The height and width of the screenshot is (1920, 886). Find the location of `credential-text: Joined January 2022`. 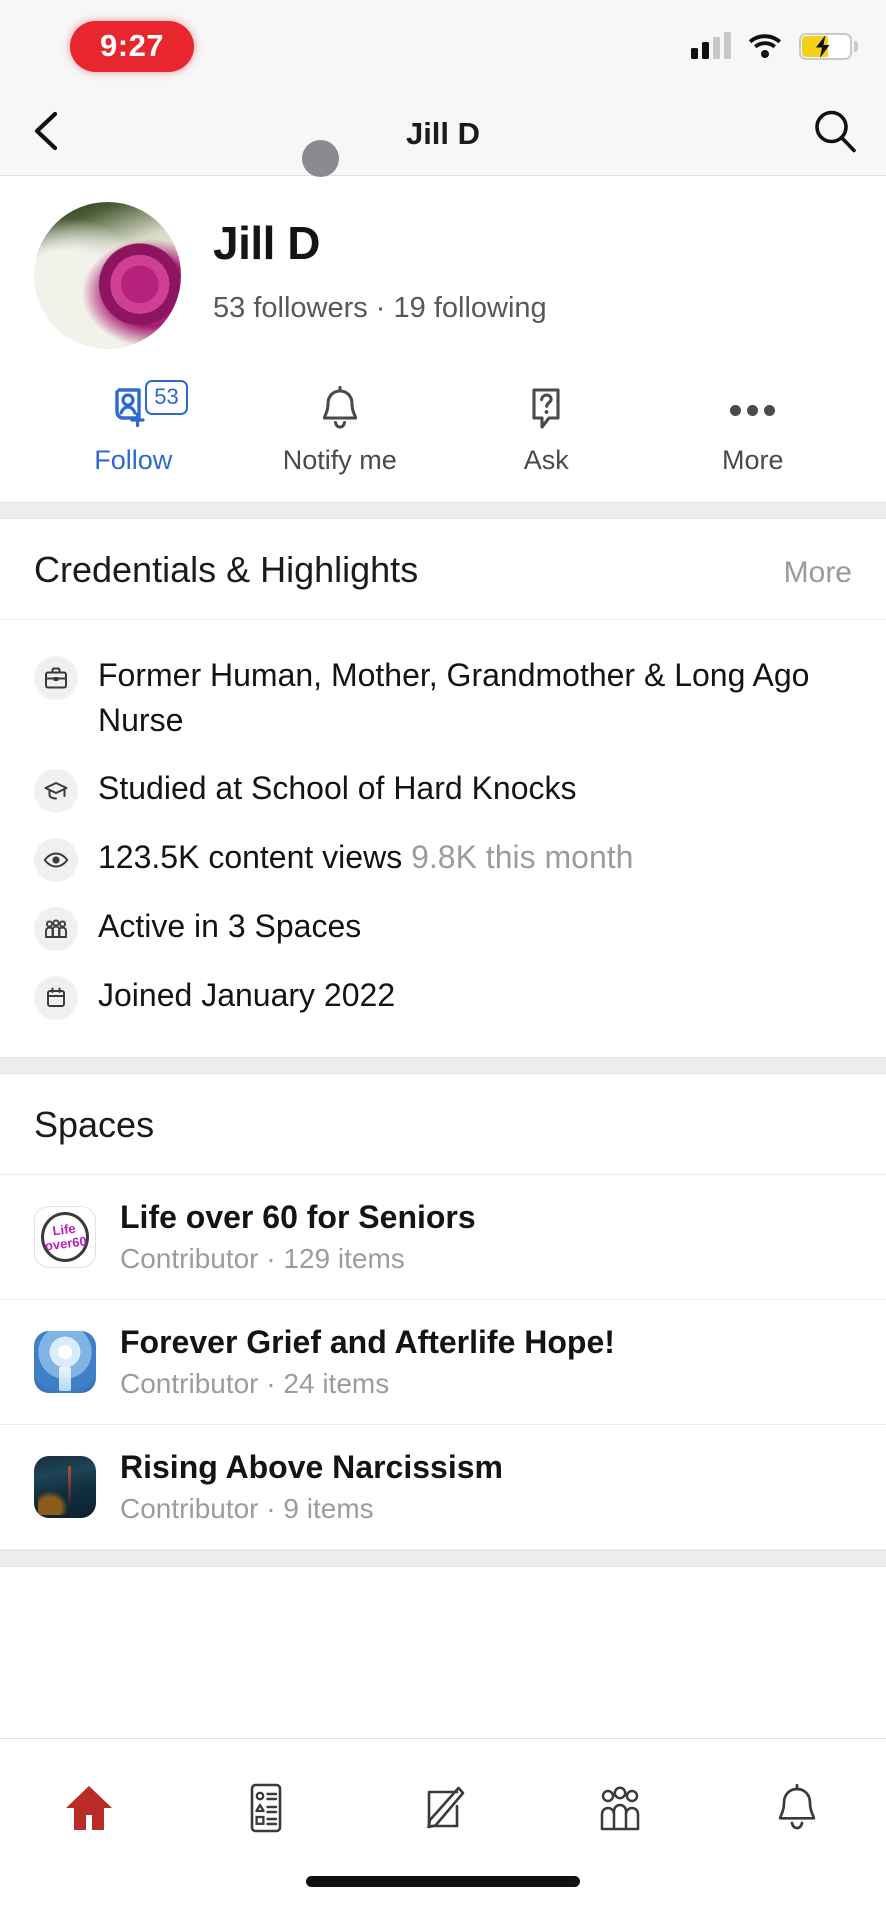

credential-text: Joined January 2022 is located at coordinates (247, 994).